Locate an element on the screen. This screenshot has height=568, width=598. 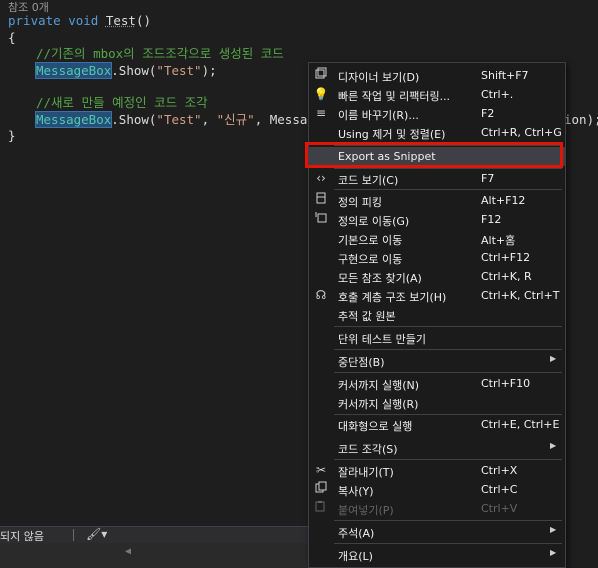
paste-icon is located at coordinates (321, 508).